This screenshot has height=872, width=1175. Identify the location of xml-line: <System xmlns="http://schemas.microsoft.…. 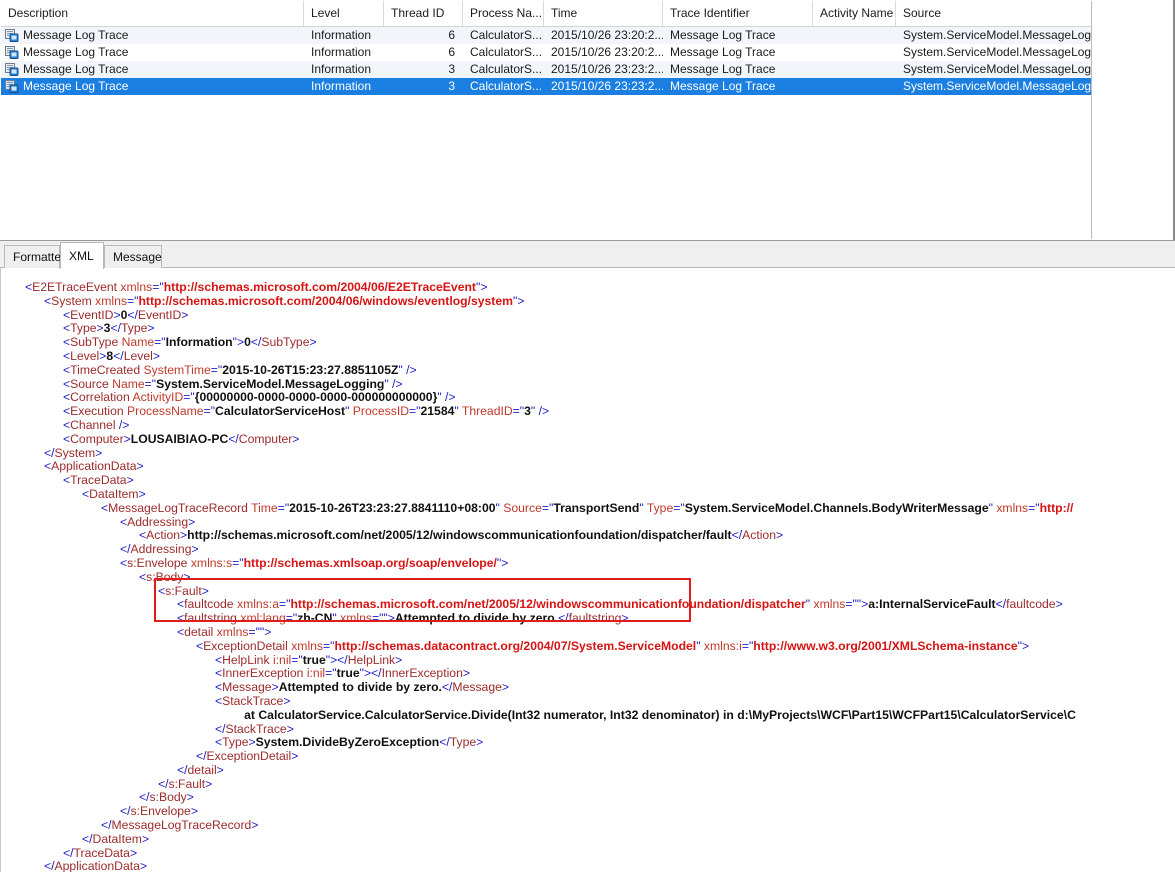
(284, 300).